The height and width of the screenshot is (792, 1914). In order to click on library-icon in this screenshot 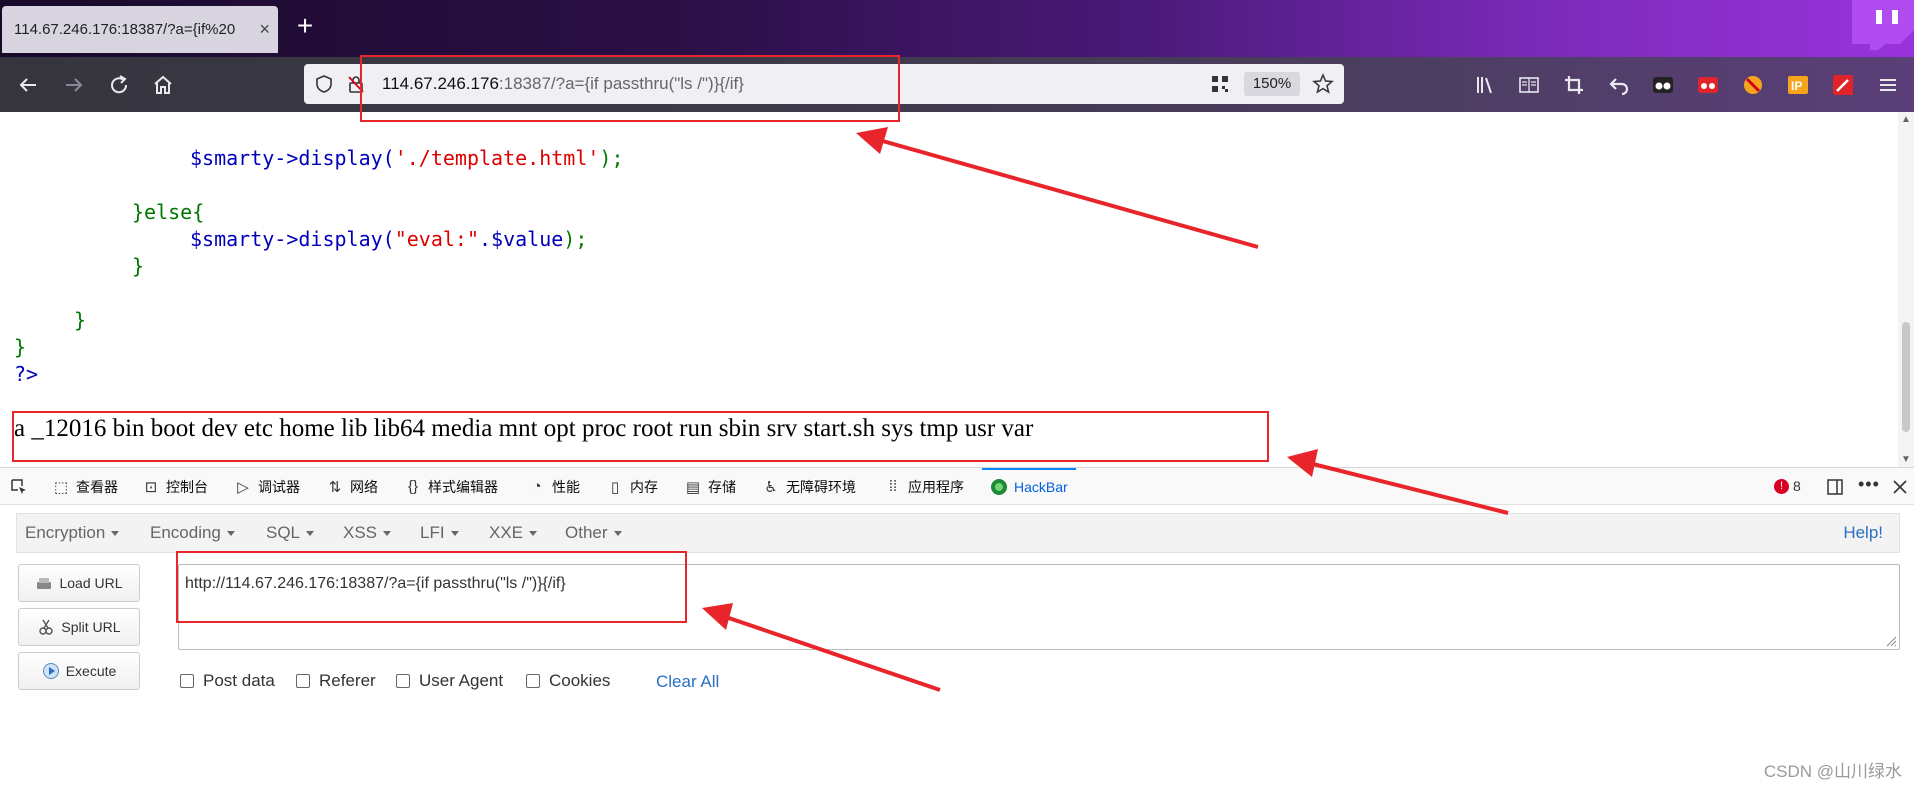, I will do `click(1485, 85)`.